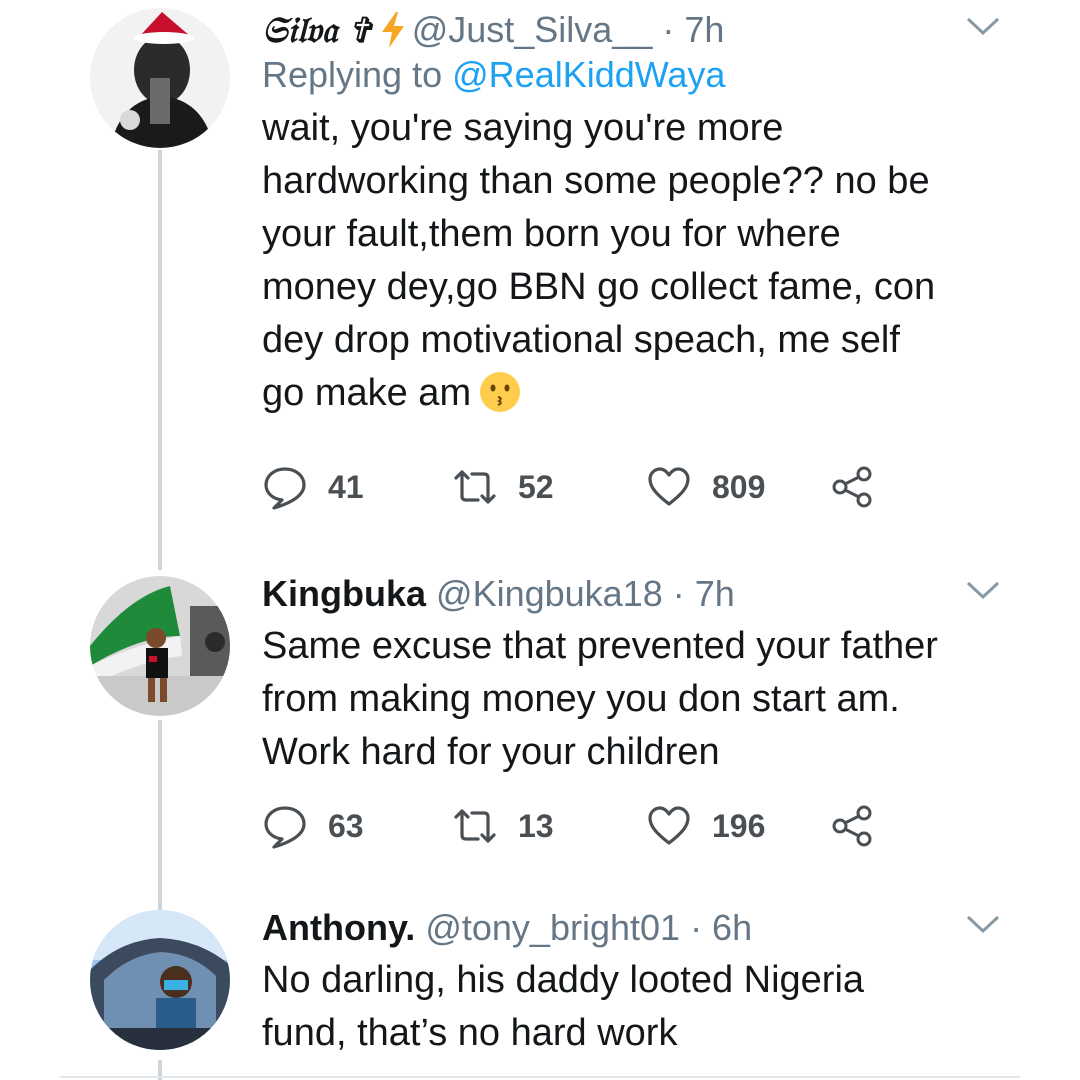  I want to click on tweet-text-line: your fault,them born you for where, so click(551, 234).